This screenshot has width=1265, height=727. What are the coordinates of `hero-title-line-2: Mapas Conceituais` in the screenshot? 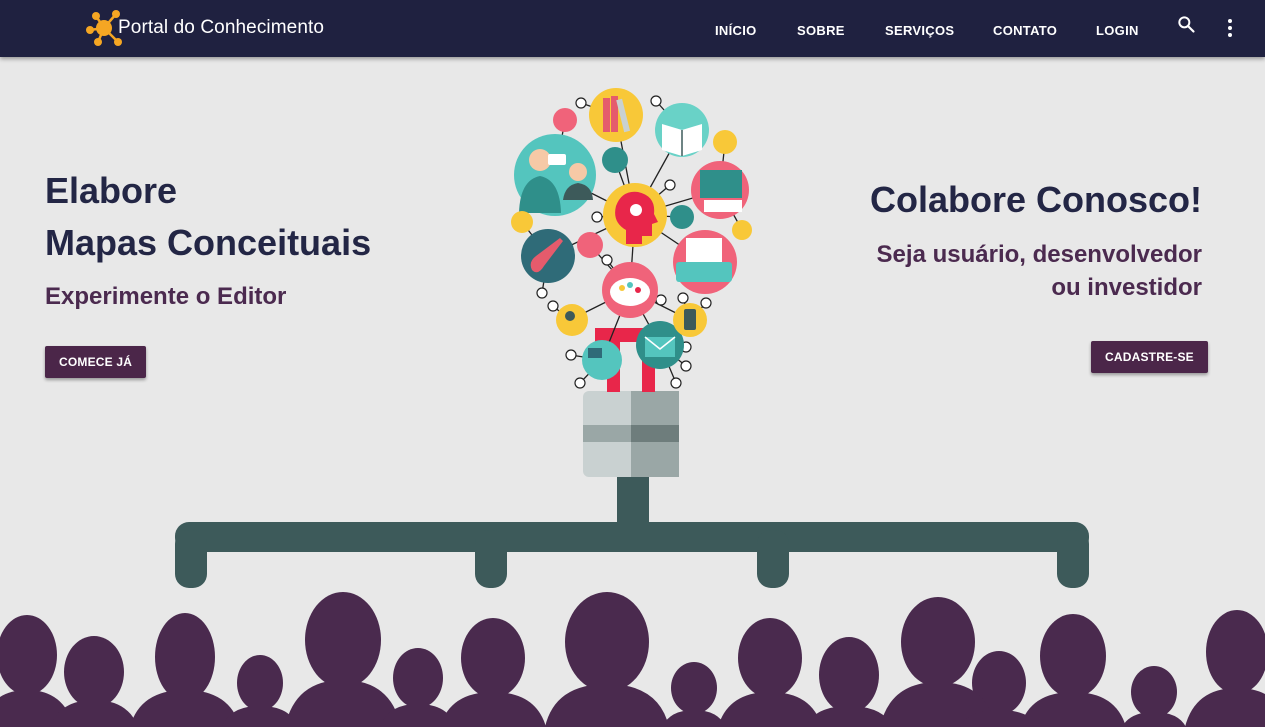 It's located at (208, 242).